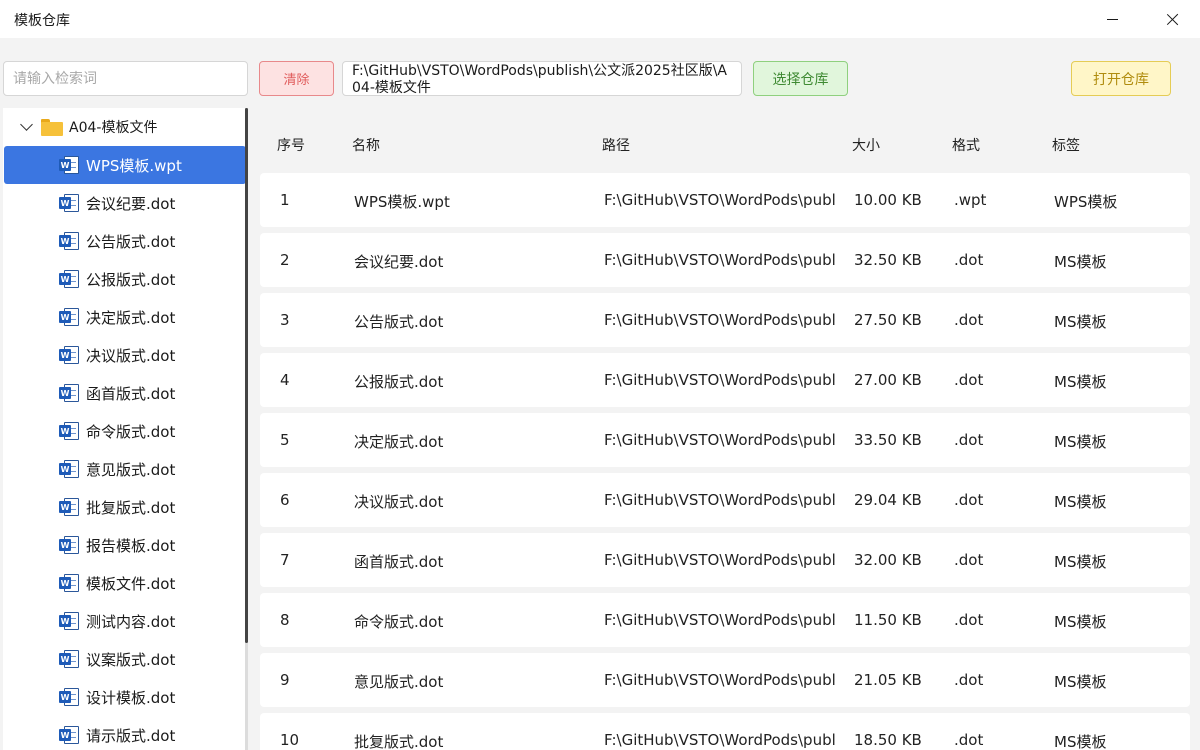 Image resolution: width=1200 pixels, height=750 pixels. Describe the element at coordinates (1121, 78) in the screenshot. I see `open-repo-button: 打开仓库` at that location.